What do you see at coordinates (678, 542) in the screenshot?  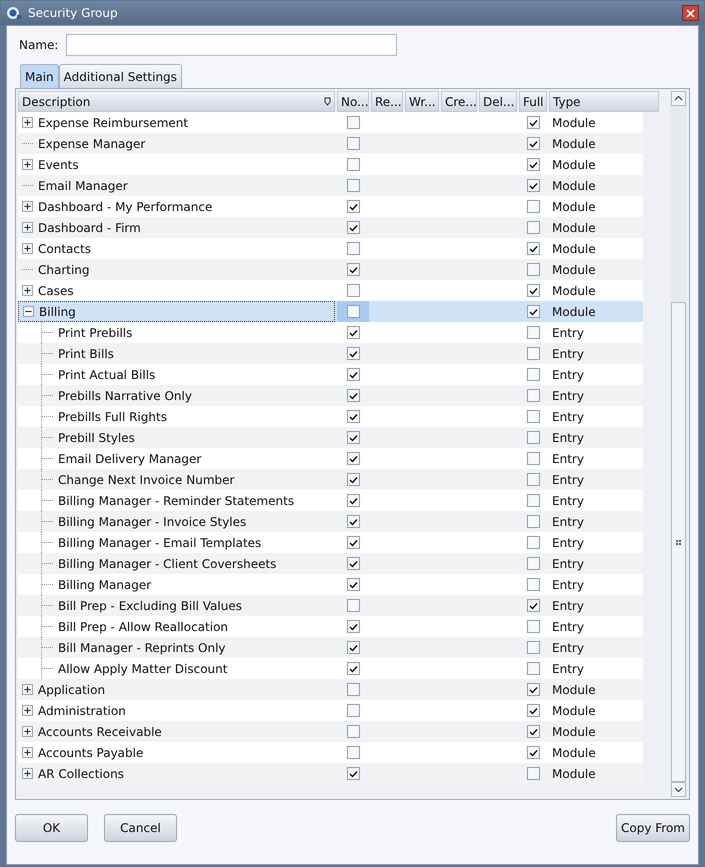 I see `scroll-thumb` at bounding box center [678, 542].